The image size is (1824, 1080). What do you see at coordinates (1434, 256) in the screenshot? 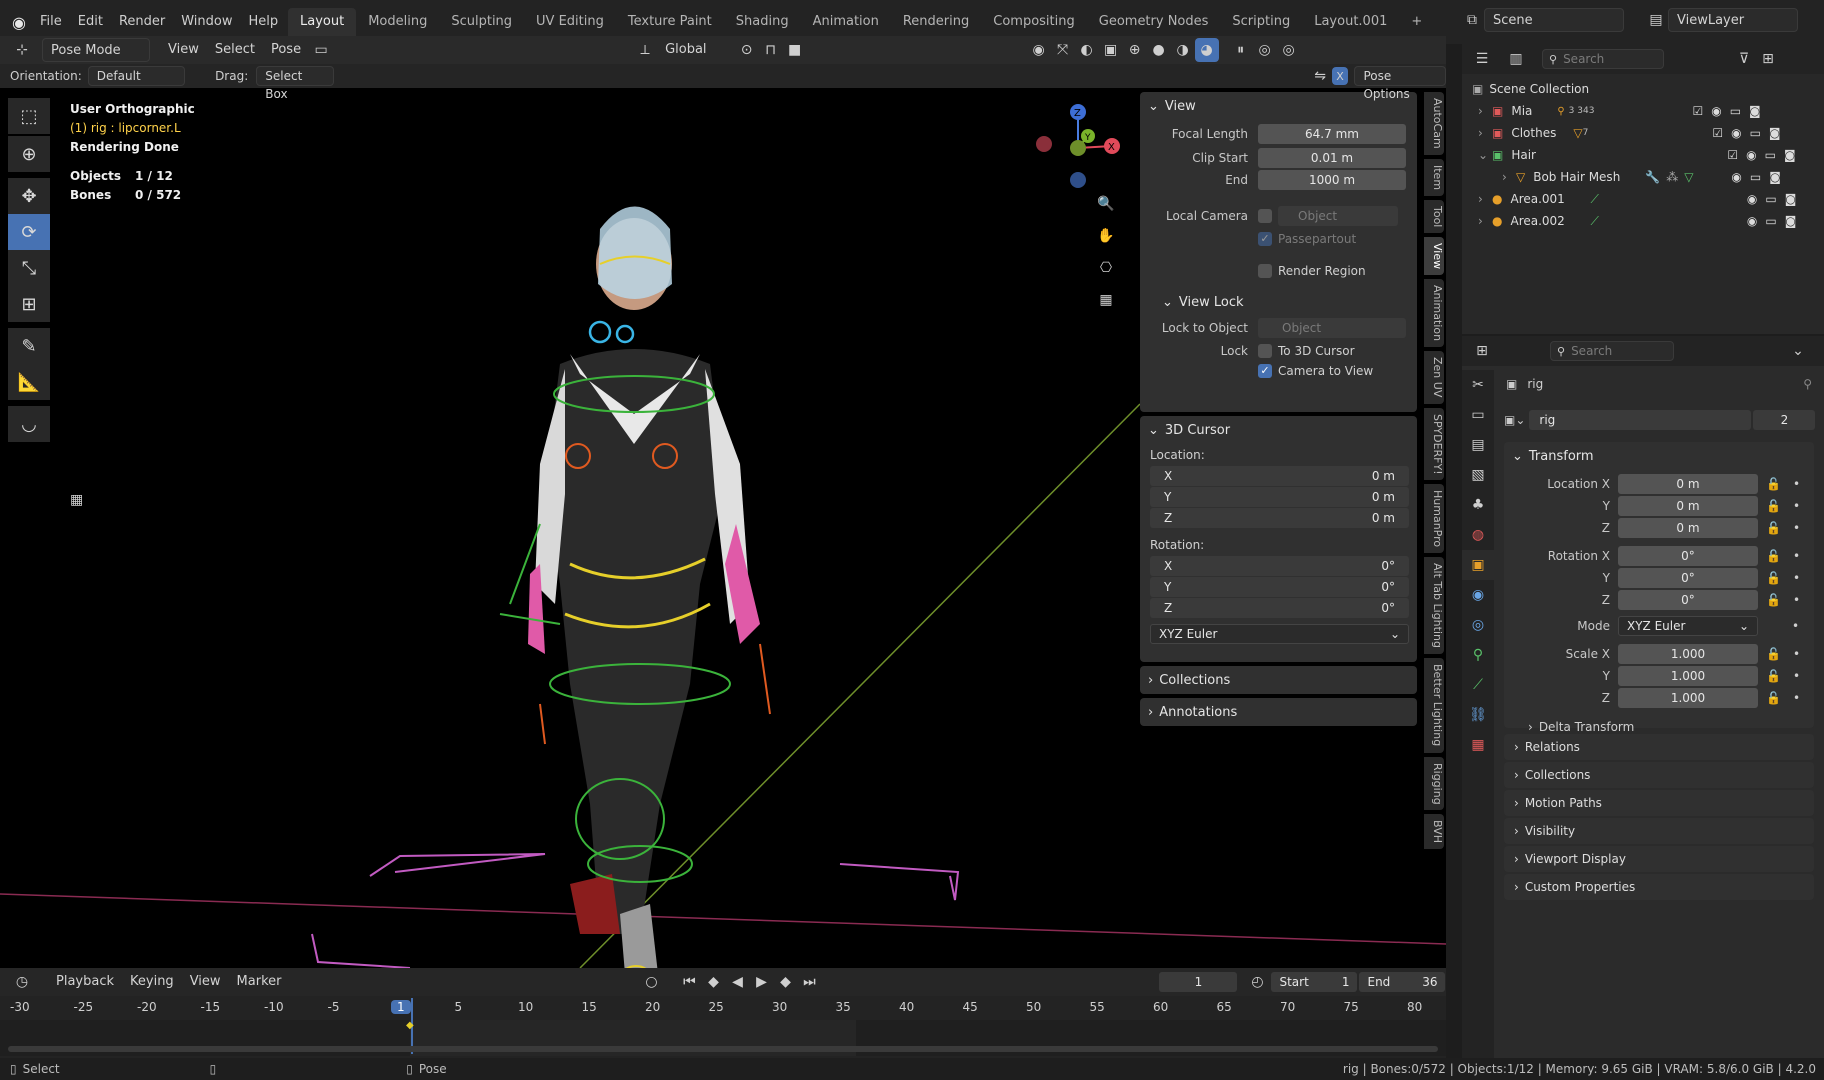
I see `tab-view: View` at bounding box center [1434, 256].